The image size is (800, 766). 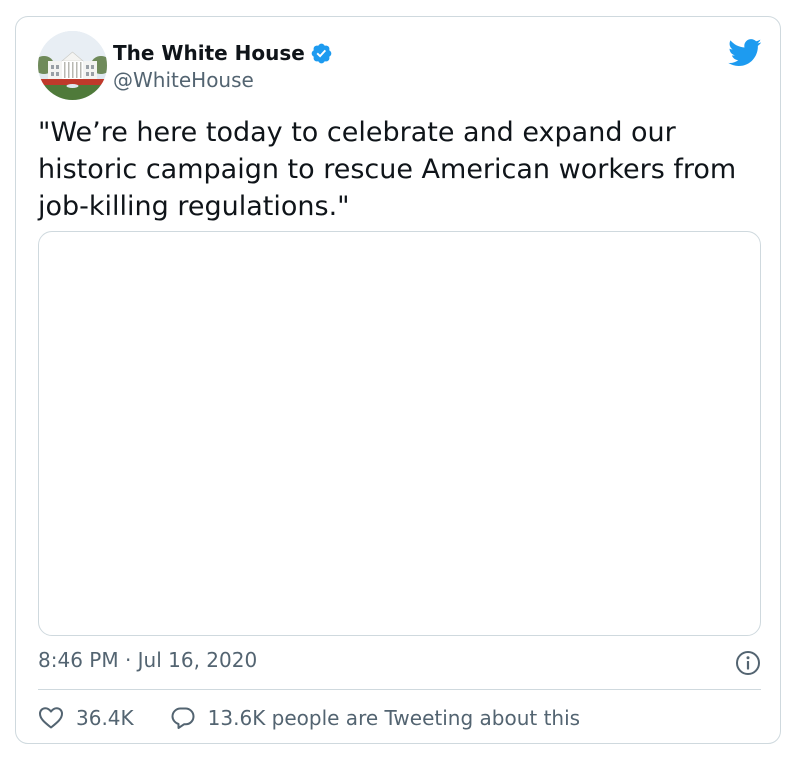 I want to click on author-display-name: The White House, so click(x=209, y=53).